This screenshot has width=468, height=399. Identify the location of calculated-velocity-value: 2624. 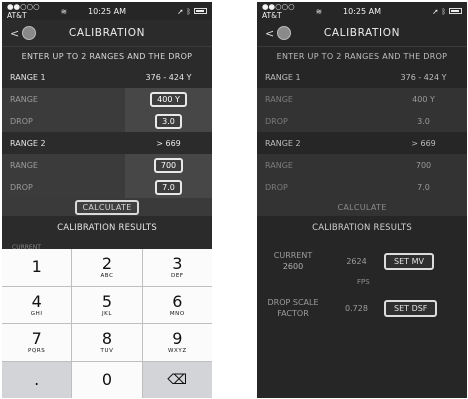
(356, 261).